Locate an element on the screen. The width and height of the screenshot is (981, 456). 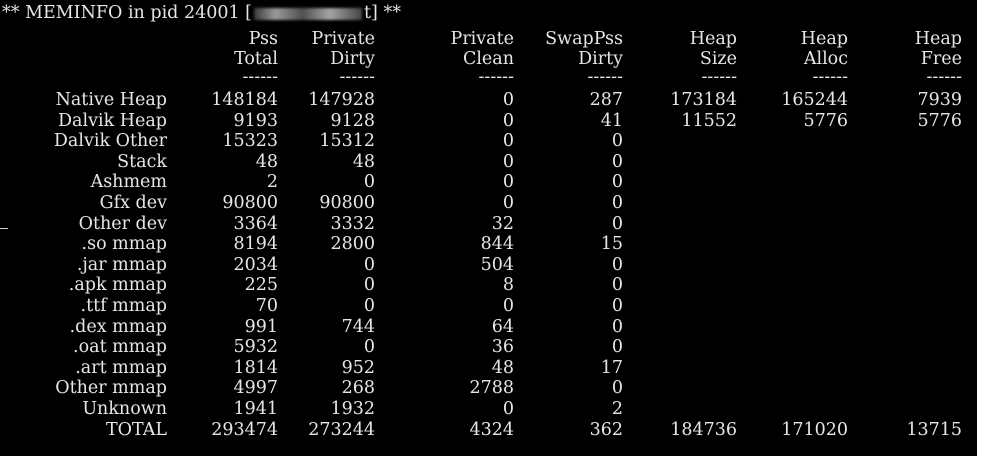
row-label: Unknown is located at coordinates (124, 409).